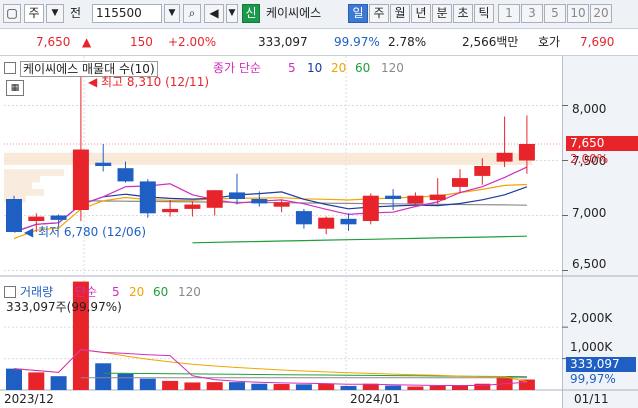  Describe the element at coordinates (421, 13) in the screenshot. I see `period-tab-3: 년` at that location.